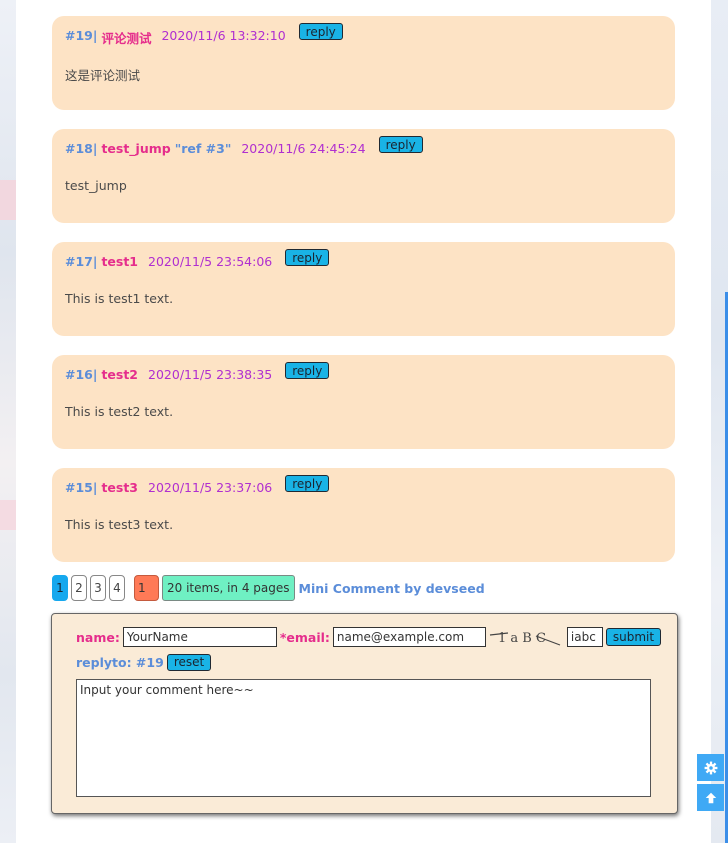 The image size is (728, 843). Describe the element at coordinates (120, 662) in the screenshot. I see `replyto-label: replyto: #19` at that location.